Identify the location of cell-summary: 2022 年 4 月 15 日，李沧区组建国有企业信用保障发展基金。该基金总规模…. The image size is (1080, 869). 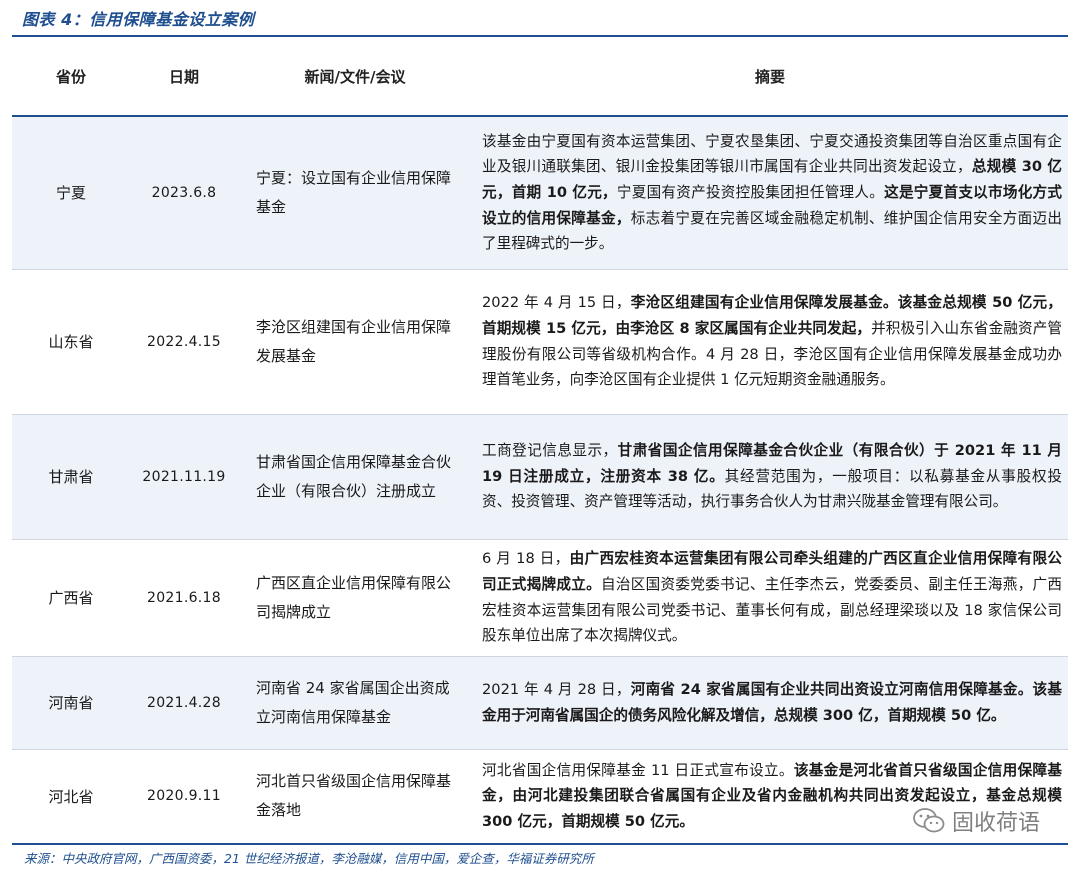
(770, 342).